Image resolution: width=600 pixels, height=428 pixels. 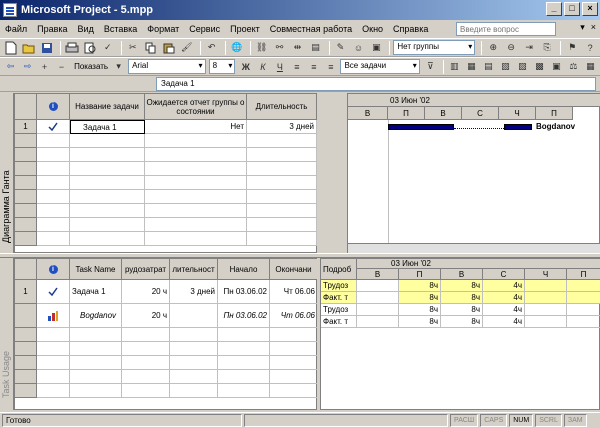 I want to click on usage-header-work: рудозатрат, so click(x=146, y=269).